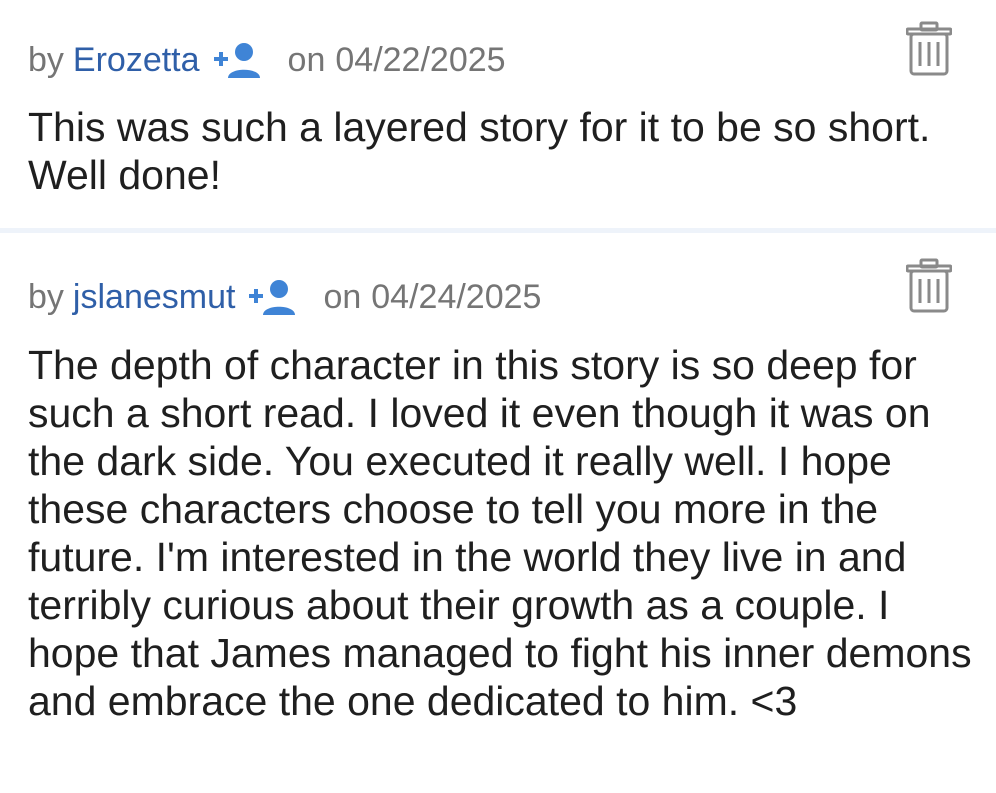 Image resolution: width=996 pixels, height=793 pixels. I want to click on author-username-link: Erozetta, so click(136, 60).